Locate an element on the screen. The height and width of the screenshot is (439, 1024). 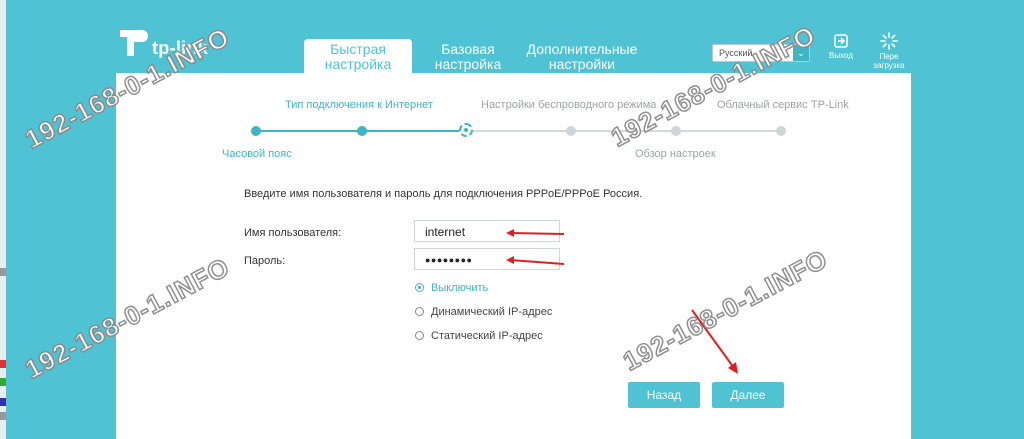
tp-link-logo-icon is located at coordinates (134, 43).